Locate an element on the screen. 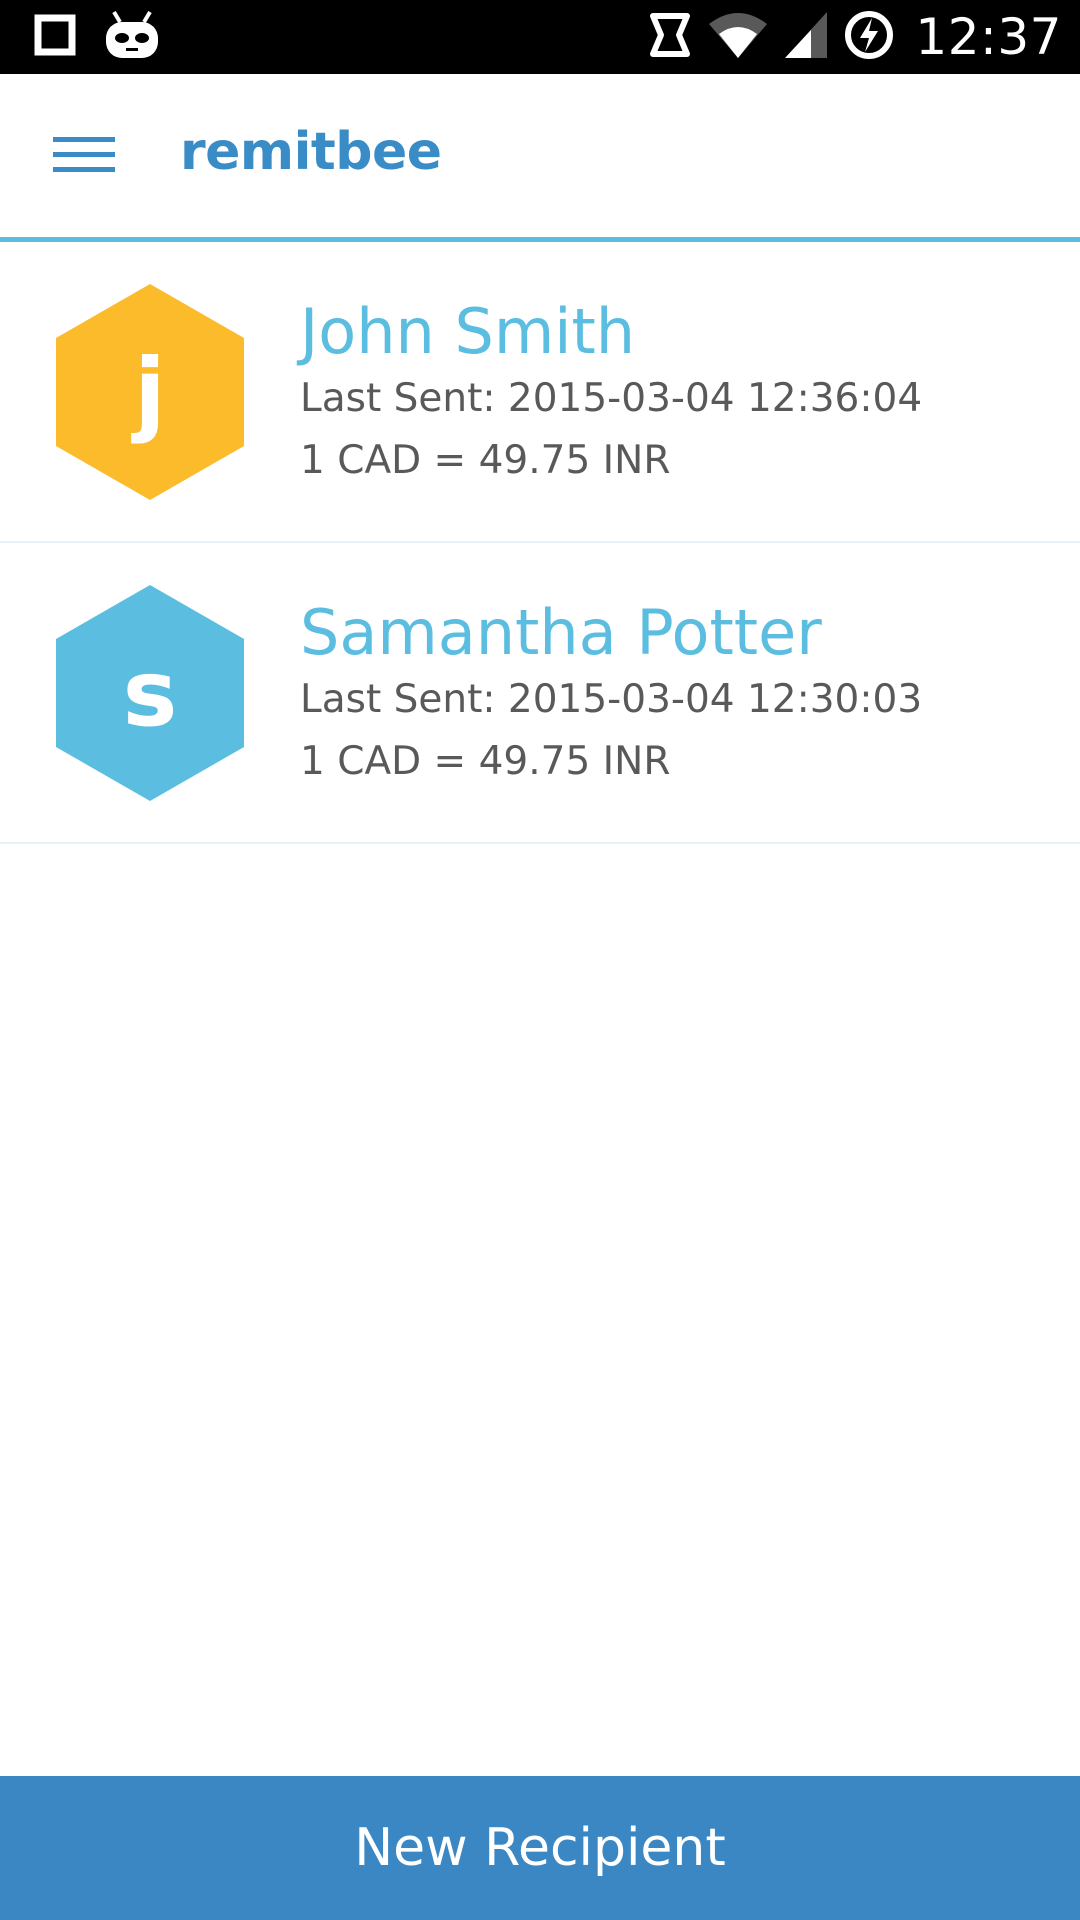  avatar-initial: s is located at coordinates (150, 693).